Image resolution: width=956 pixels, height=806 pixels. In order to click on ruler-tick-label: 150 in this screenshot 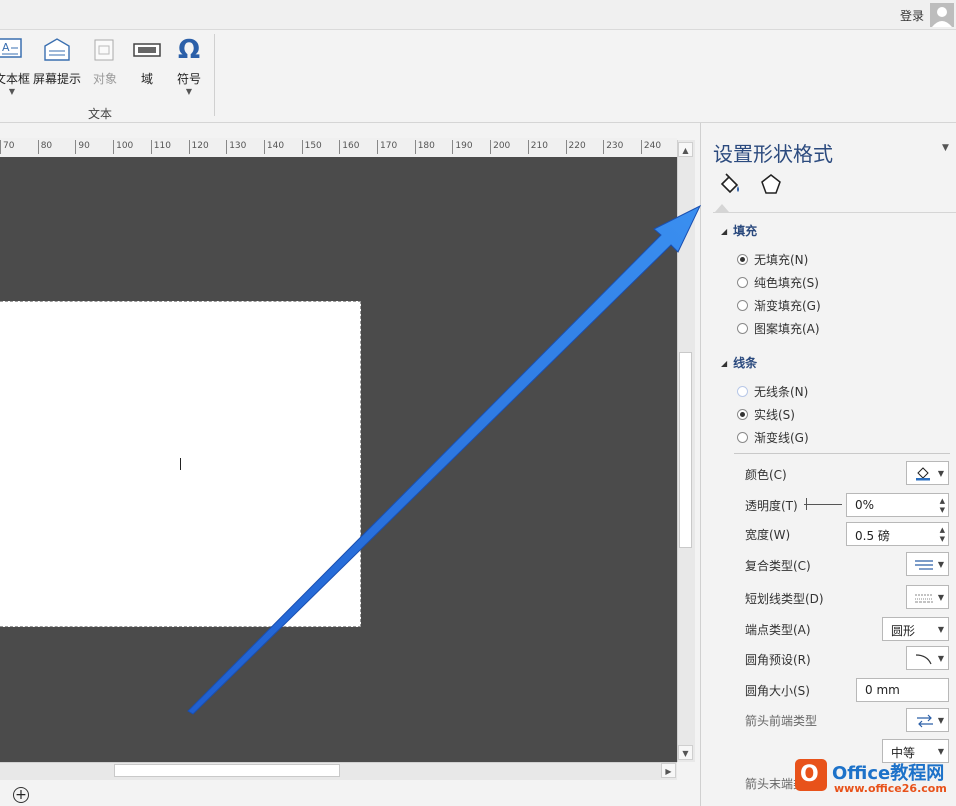, I will do `click(311, 147)`.